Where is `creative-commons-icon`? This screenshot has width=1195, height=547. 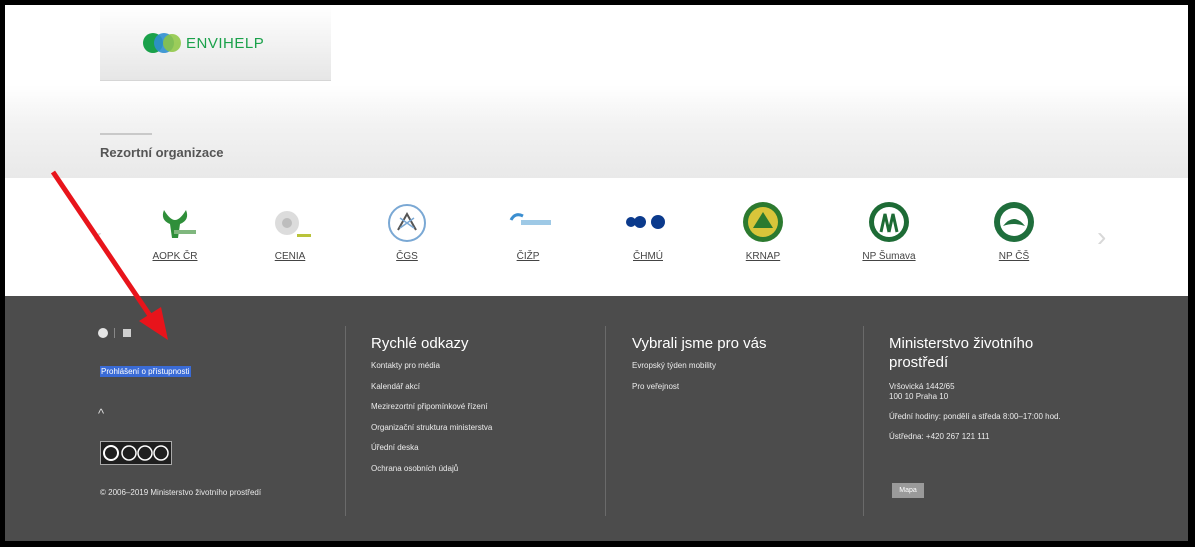
creative-commons-icon is located at coordinates (136, 453).